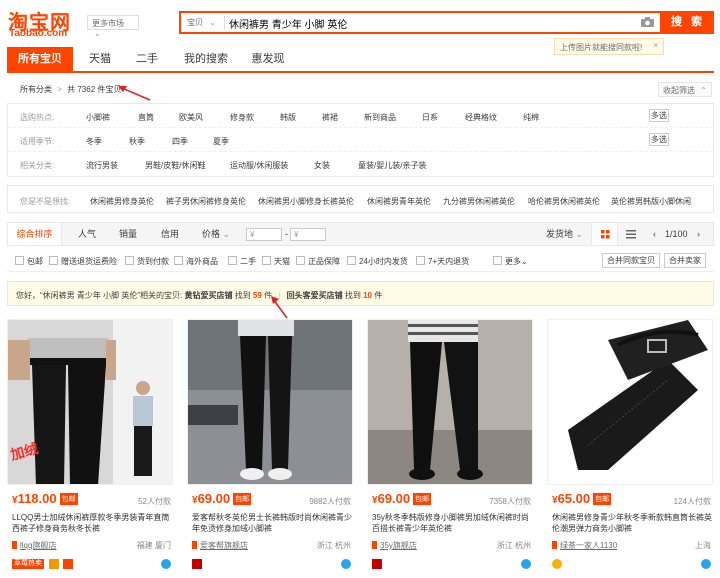 The image size is (720, 578). What do you see at coordinates (92, 523) in the screenshot?
I see `product-title: LLQQ男士加绒休闲裤厚款冬季男装青年直筒西裤子修身商务秋冬长裤` at bounding box center [92, 523].